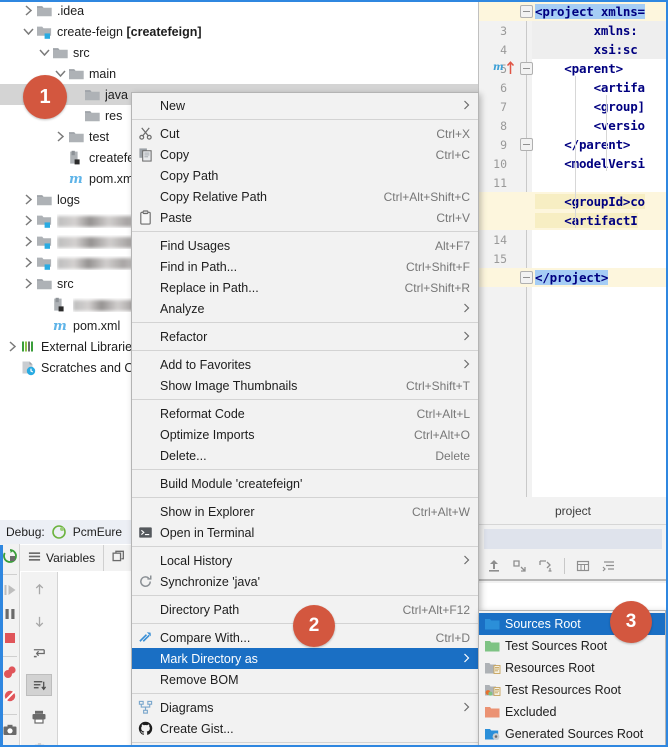 The image size is (668, 747). I want to click on code-line: <project xmlns=, so click(590, 11).